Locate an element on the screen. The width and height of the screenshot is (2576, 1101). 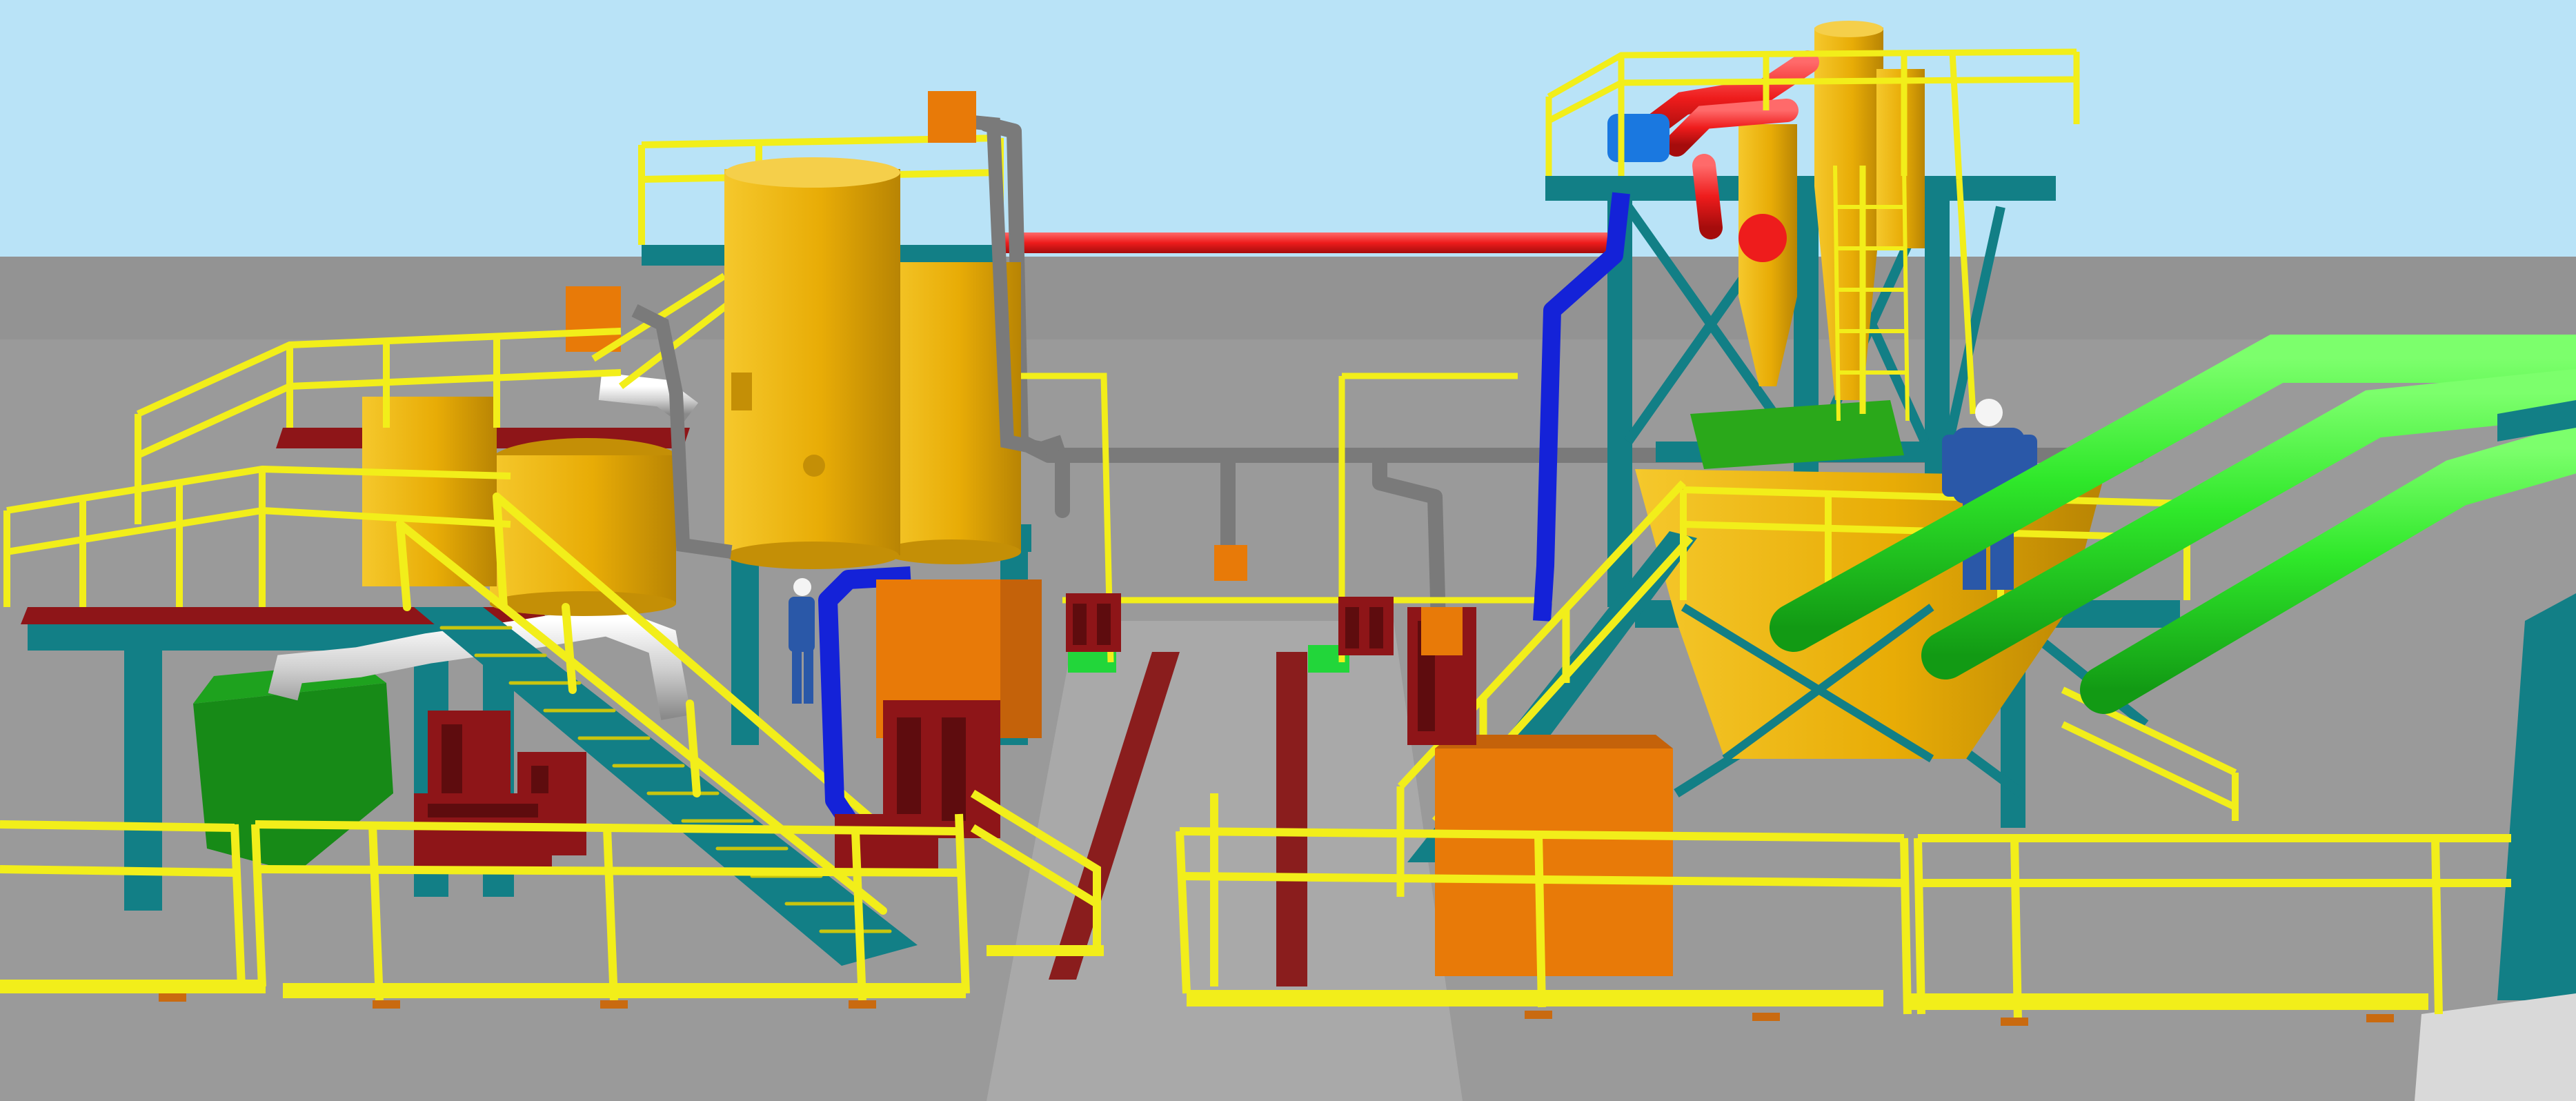
blue-fan-housing is located at coordinates (1638, 138).